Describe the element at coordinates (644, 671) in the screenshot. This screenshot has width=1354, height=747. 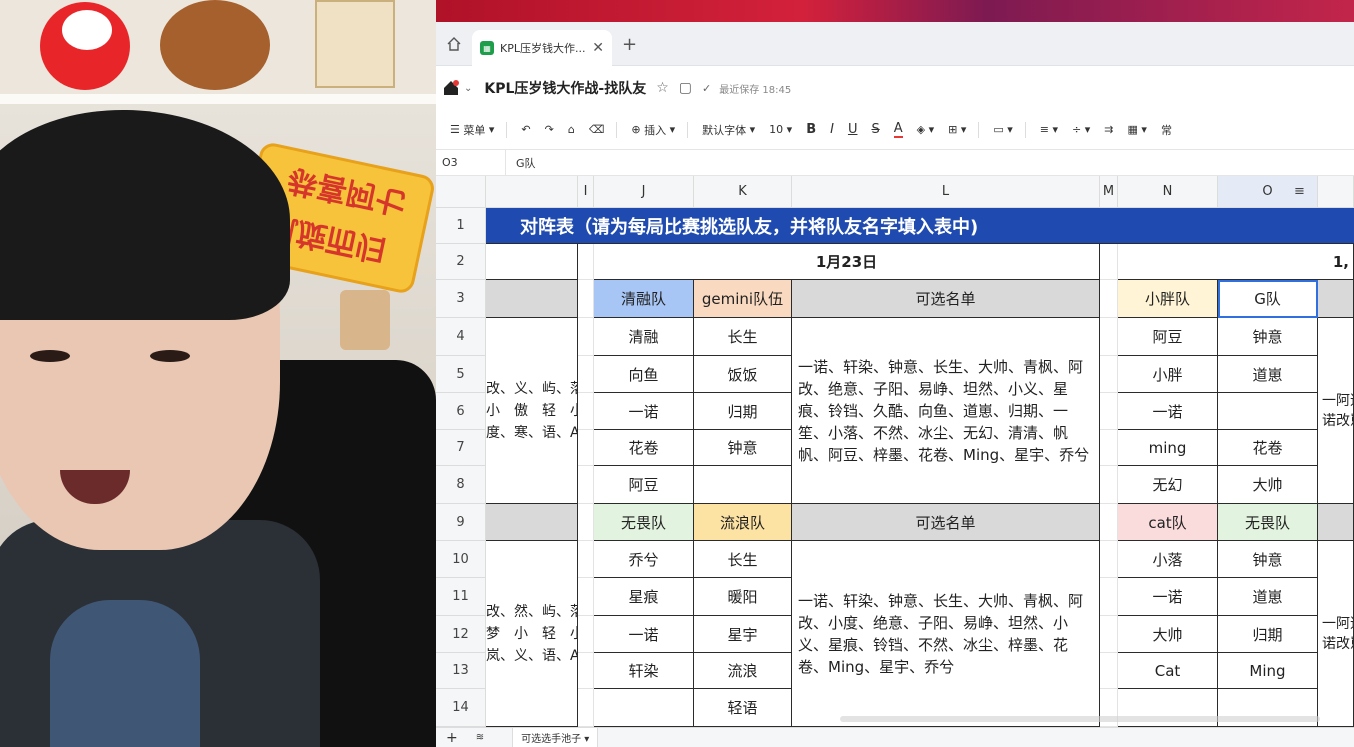
I see `team-a-player: 轩染` at that location.